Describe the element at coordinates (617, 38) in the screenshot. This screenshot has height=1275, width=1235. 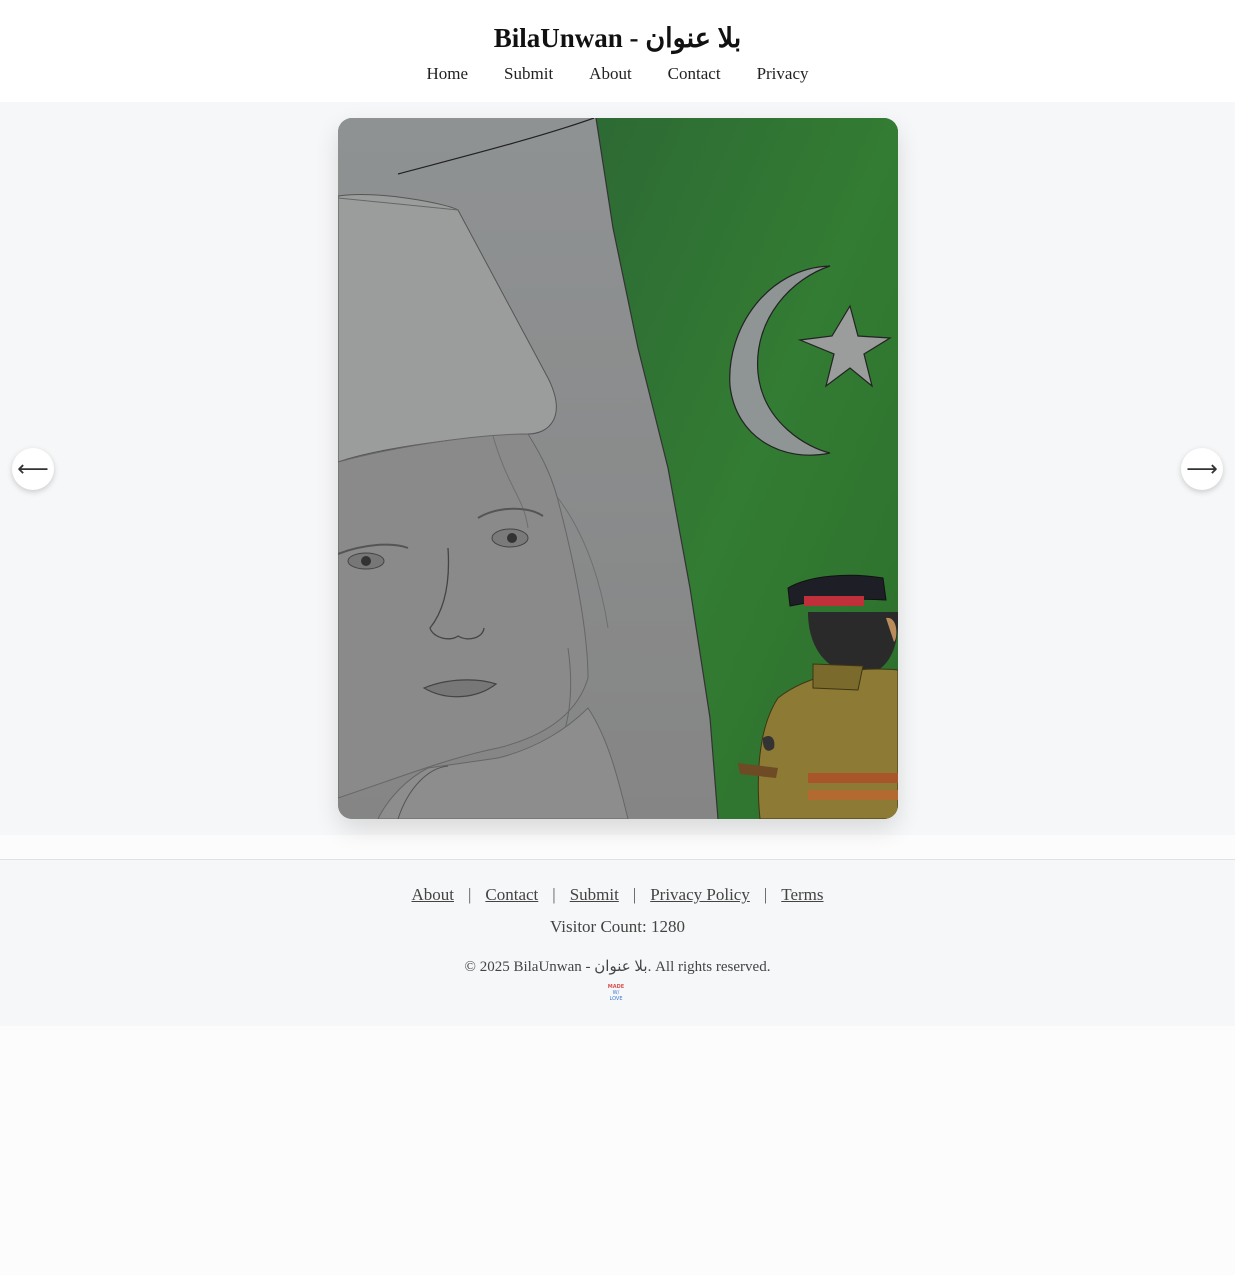
I see `site-title: BilaUnwan - بلا عنوان` at that location.